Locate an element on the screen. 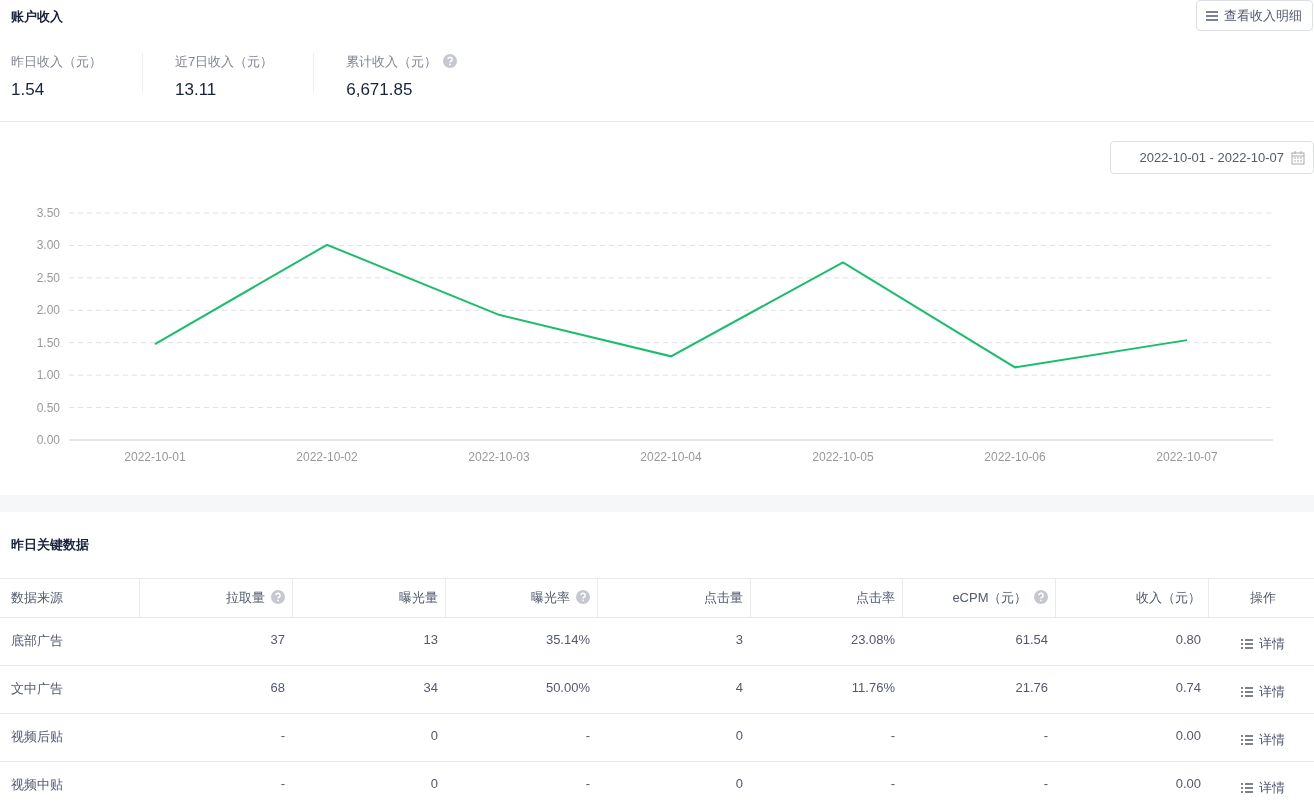 This screenshot has width=1314, height=809. stat-value: 6,671.85 is located at coordinates (380, 90).